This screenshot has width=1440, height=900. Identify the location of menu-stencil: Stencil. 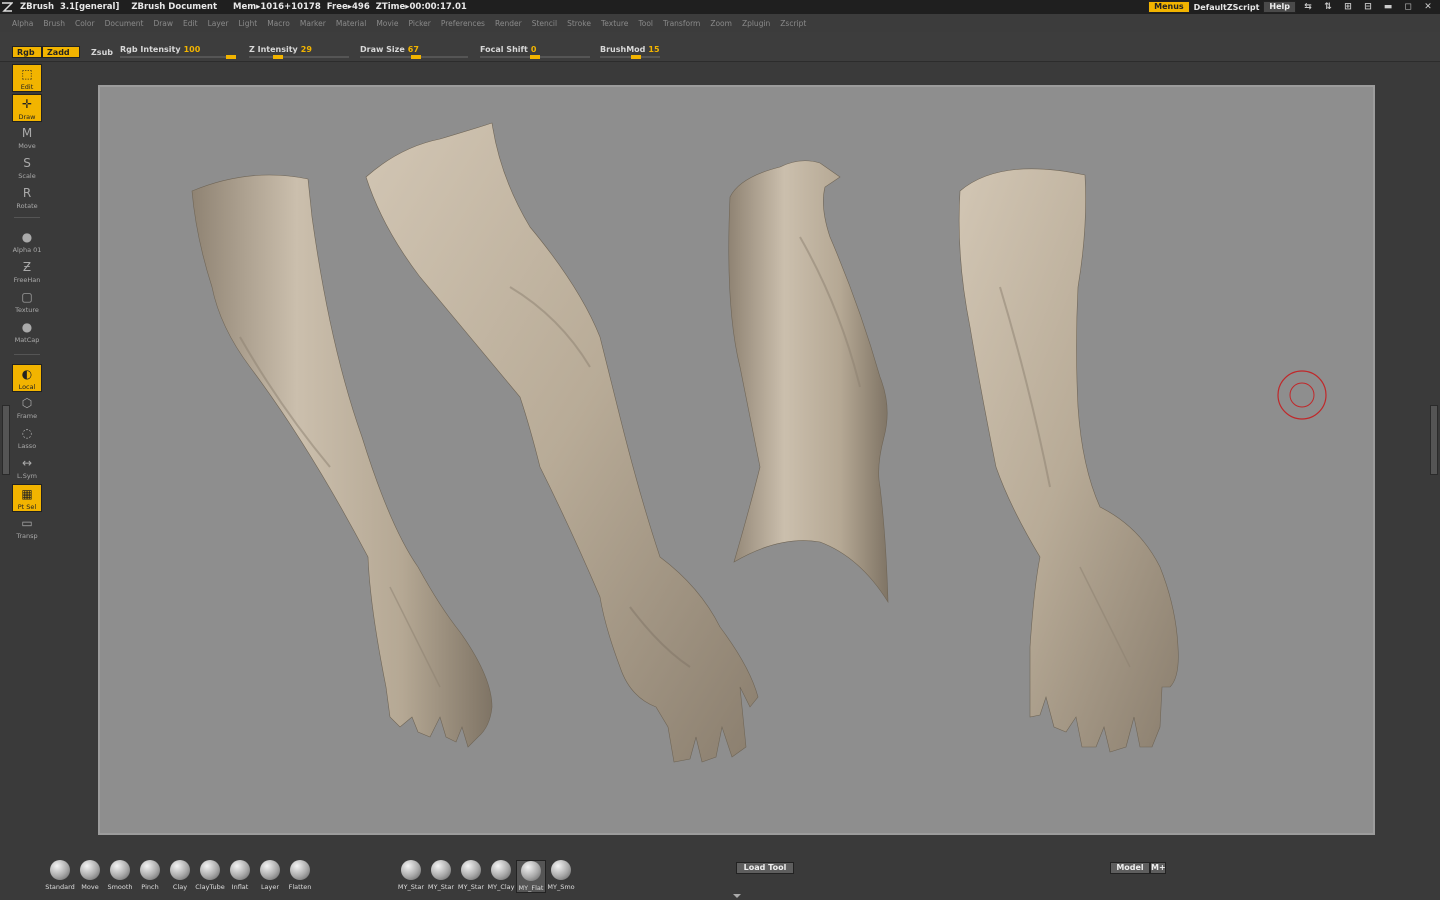
(544, 23).